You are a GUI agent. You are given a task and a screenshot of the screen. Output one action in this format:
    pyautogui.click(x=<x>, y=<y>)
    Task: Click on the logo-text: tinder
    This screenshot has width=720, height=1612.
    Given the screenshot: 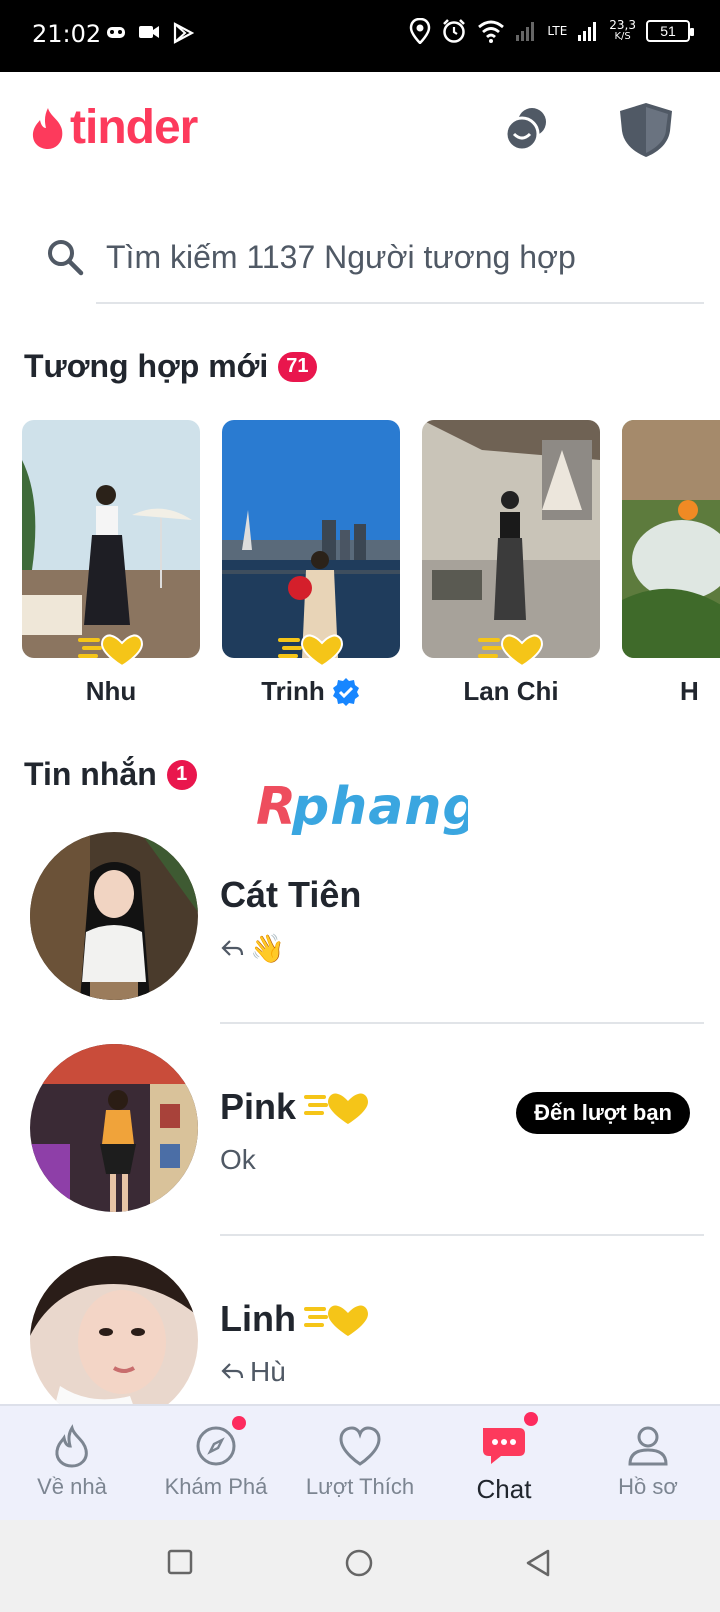 What is the action you would take?
    pyautogui.click(x=134, y=127)
    